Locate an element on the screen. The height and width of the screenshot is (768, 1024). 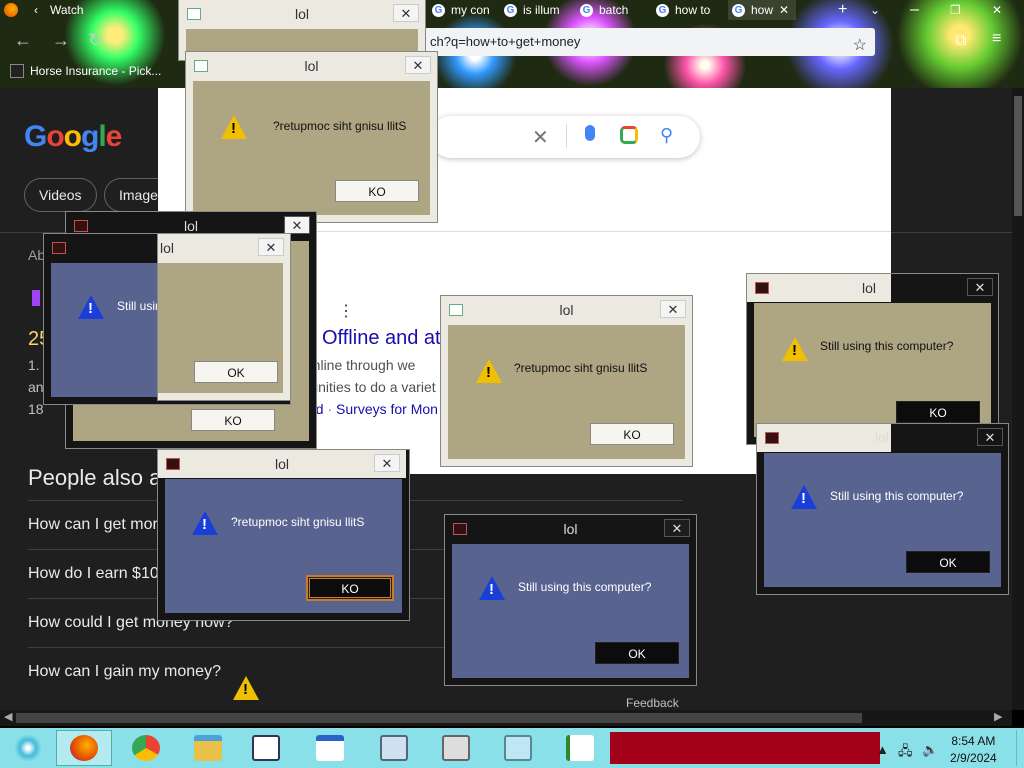
network-icon: 🖧 is located at coordinates (905, 753).